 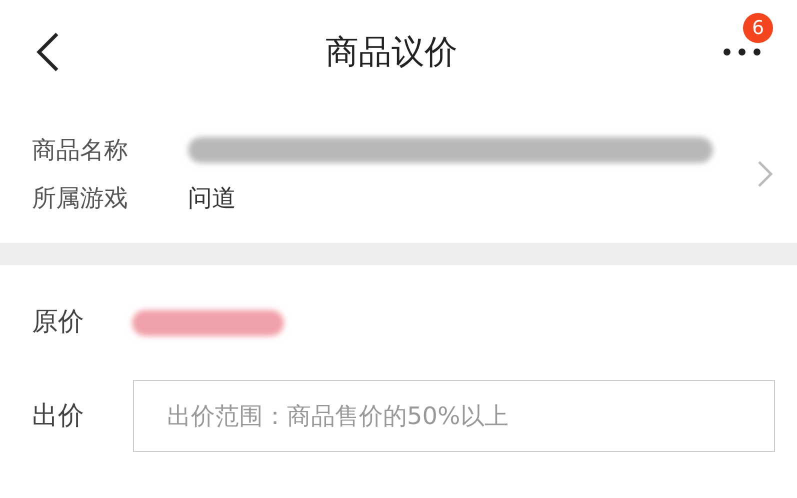 I want to click on offer-input-field: 出价范围：商品售价的50%以上, so click(x=454, y=416).